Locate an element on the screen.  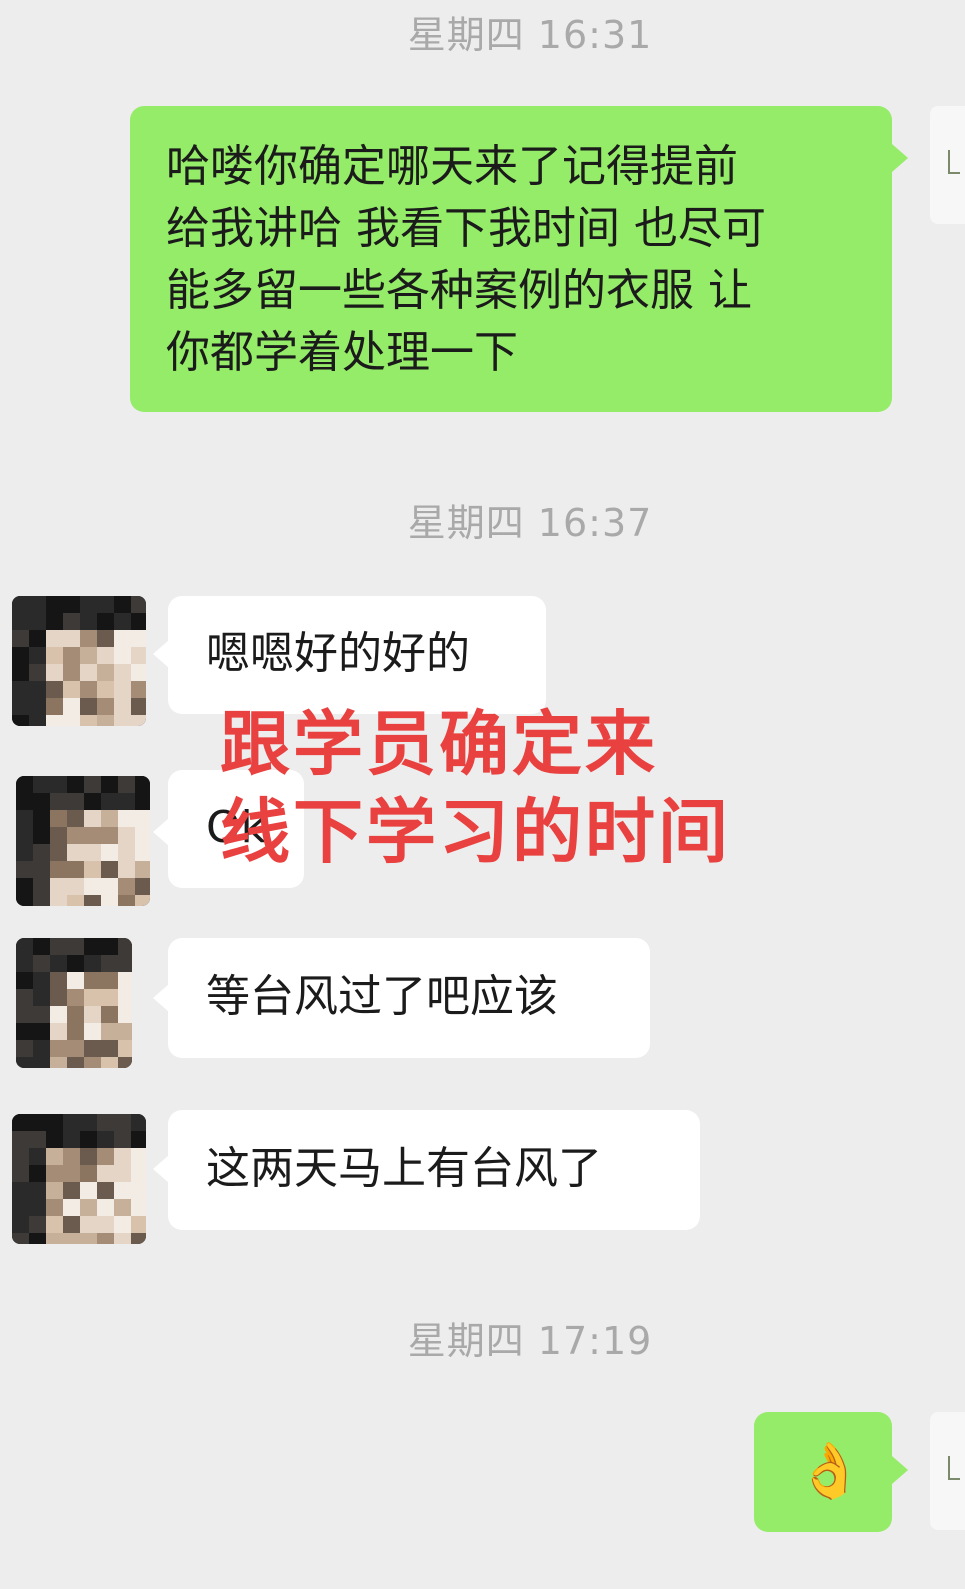
message-bubble-received: 嗯嗯好的好的 is located at coordinates (357, 655).